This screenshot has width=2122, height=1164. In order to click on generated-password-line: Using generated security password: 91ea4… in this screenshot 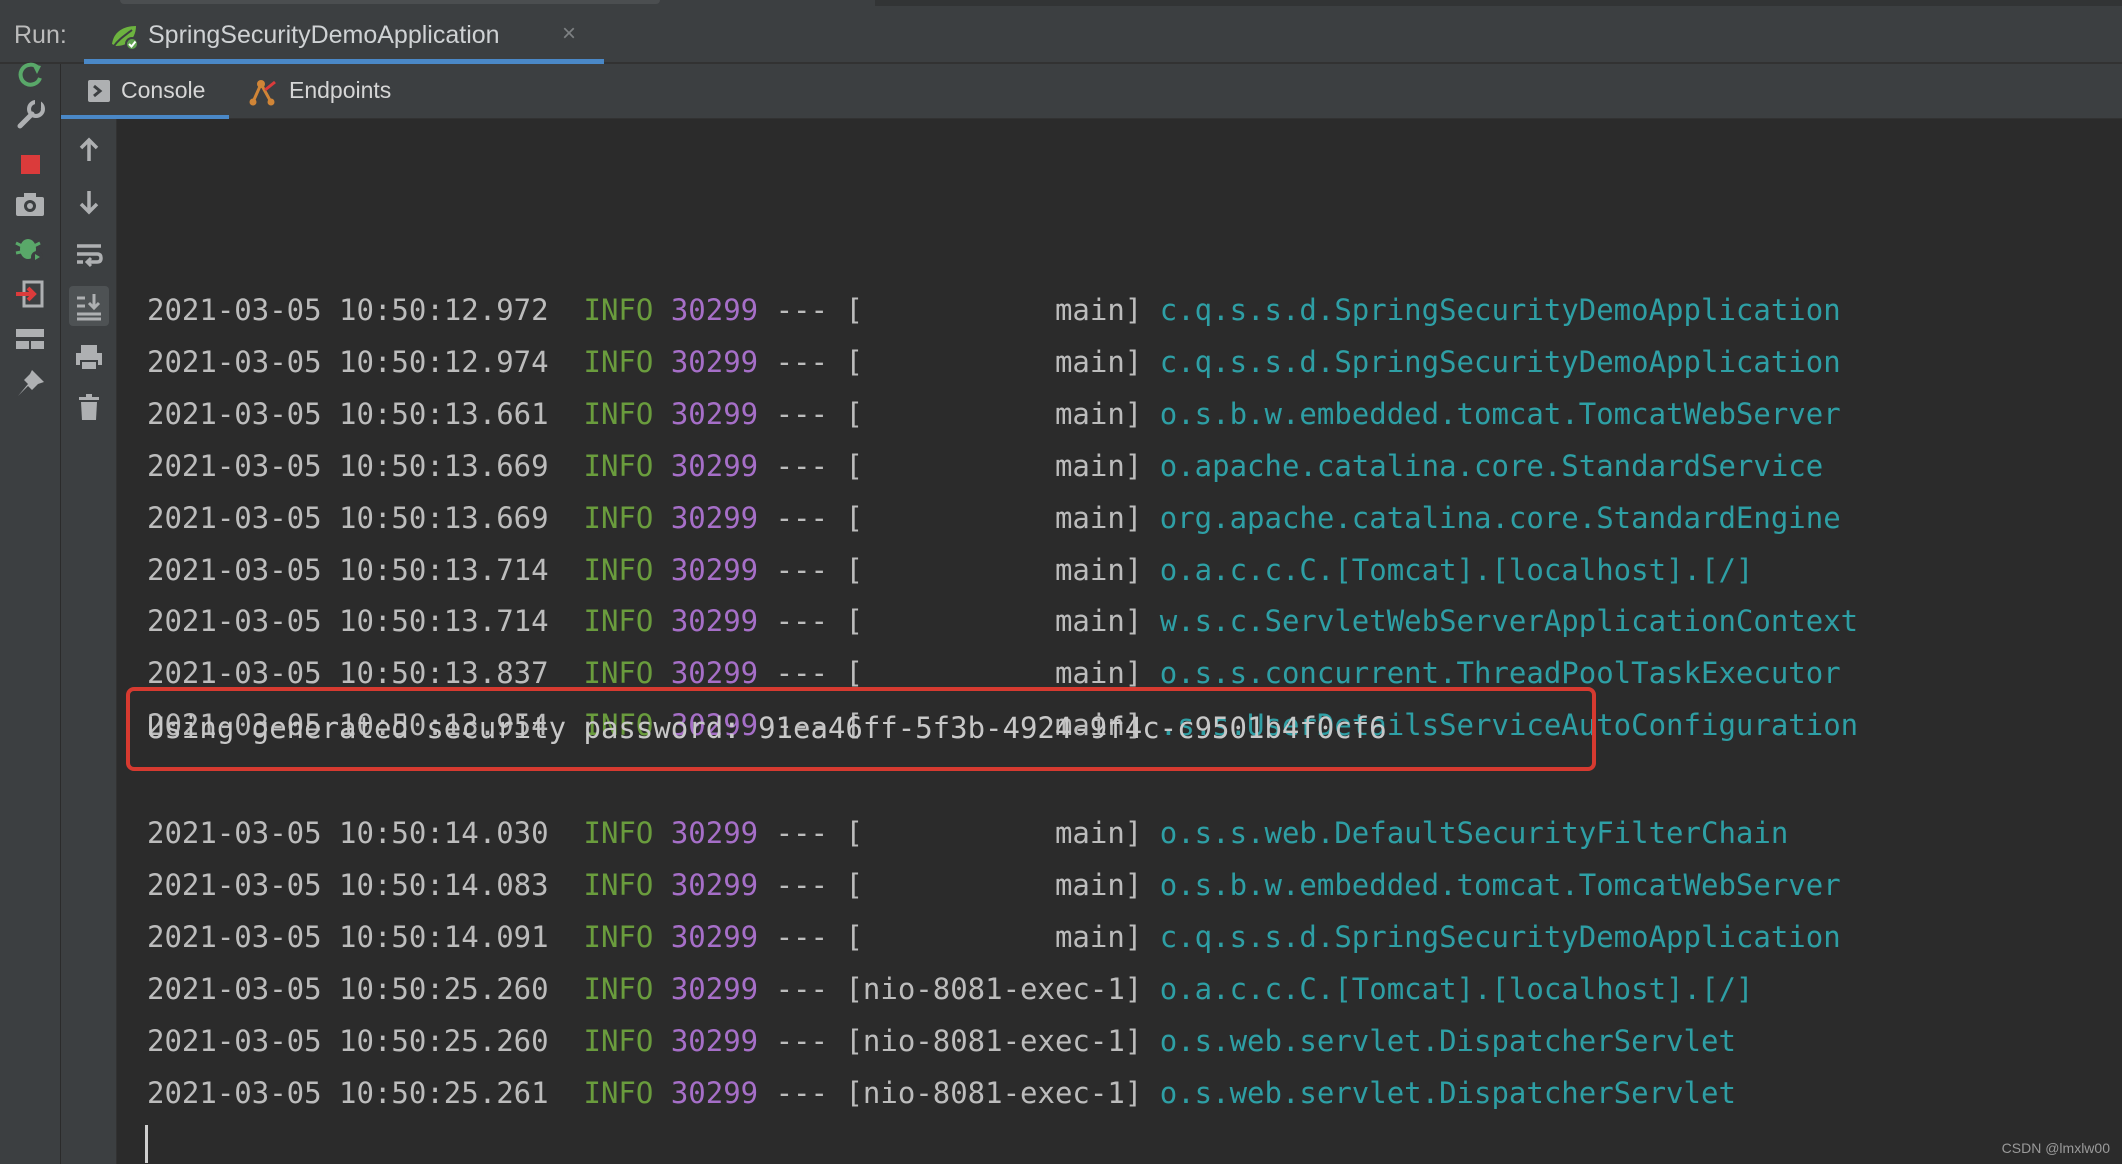, I will do `click(767, 728)`.